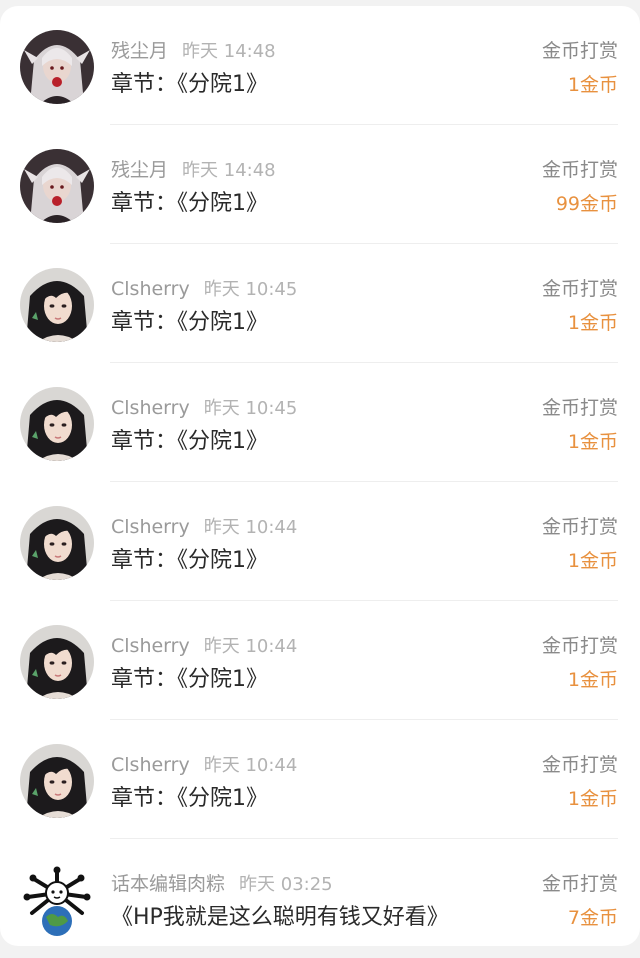  I want to click on reward-item: 残尘月 昨天 14:48 章节：《分院1》 金币打赏 1金币, so click(320, 65).